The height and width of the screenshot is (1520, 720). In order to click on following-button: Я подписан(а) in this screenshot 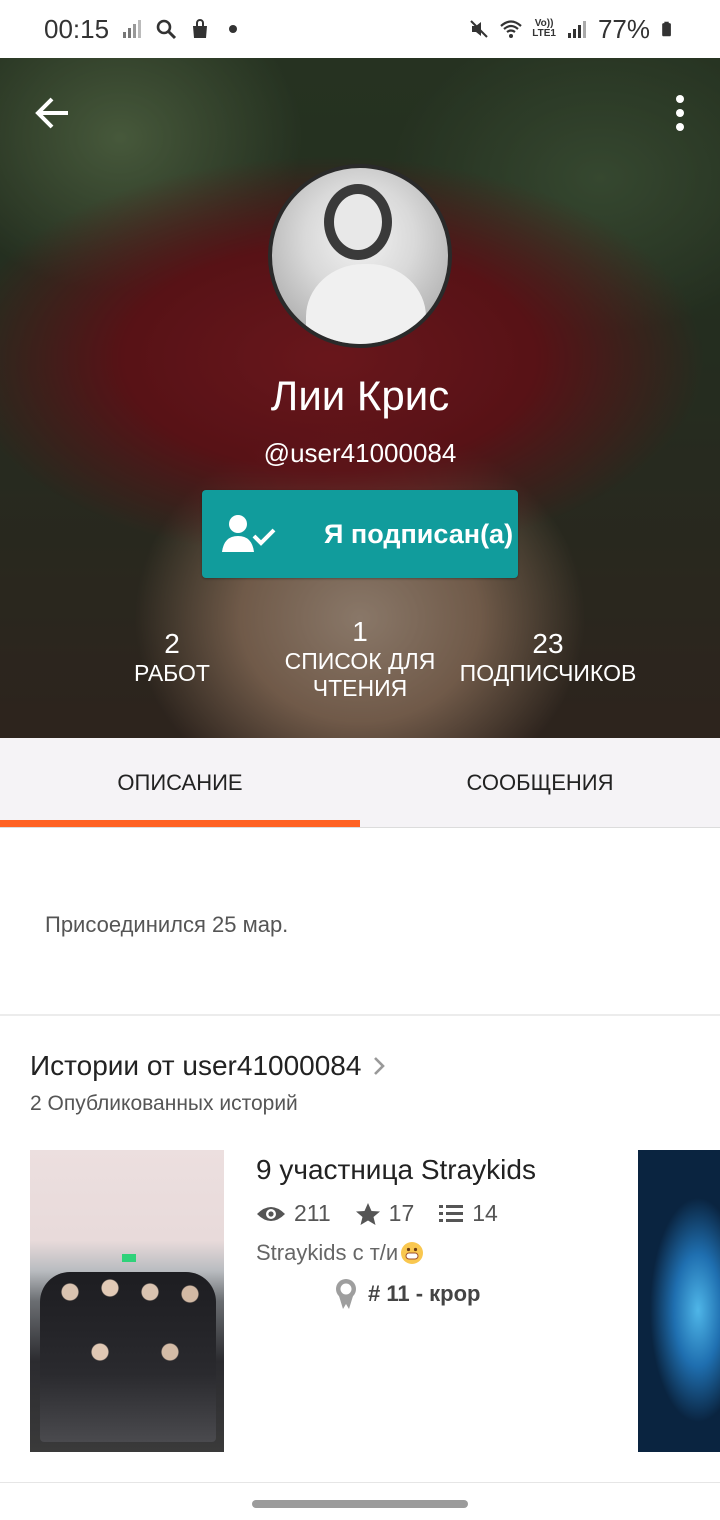, I will do `click(360, 534)`.